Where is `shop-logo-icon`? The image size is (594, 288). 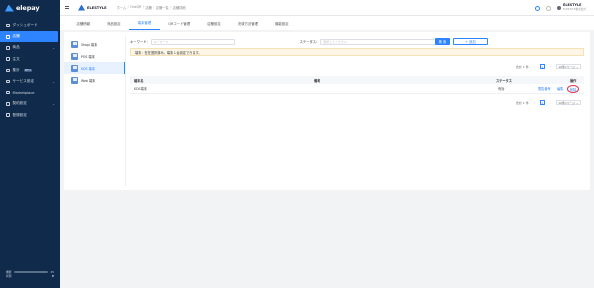 shop-logo-icon is located at coordinates (81, 7).